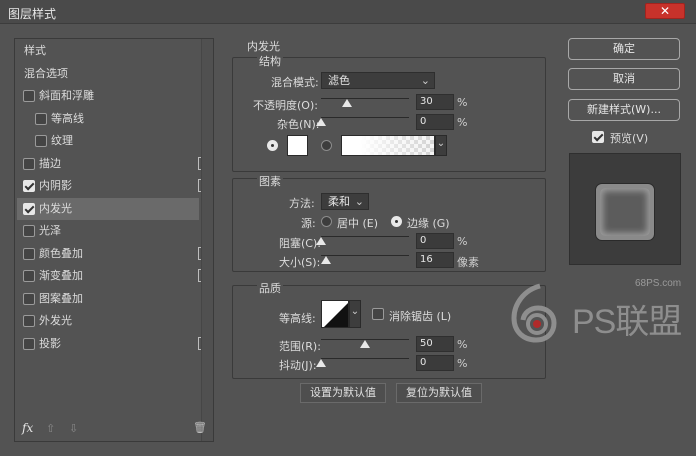 The width and height of the screenshot is (696, 456). I want to click on sidebar-item-label: 颜色叠加, so click(61, 253).